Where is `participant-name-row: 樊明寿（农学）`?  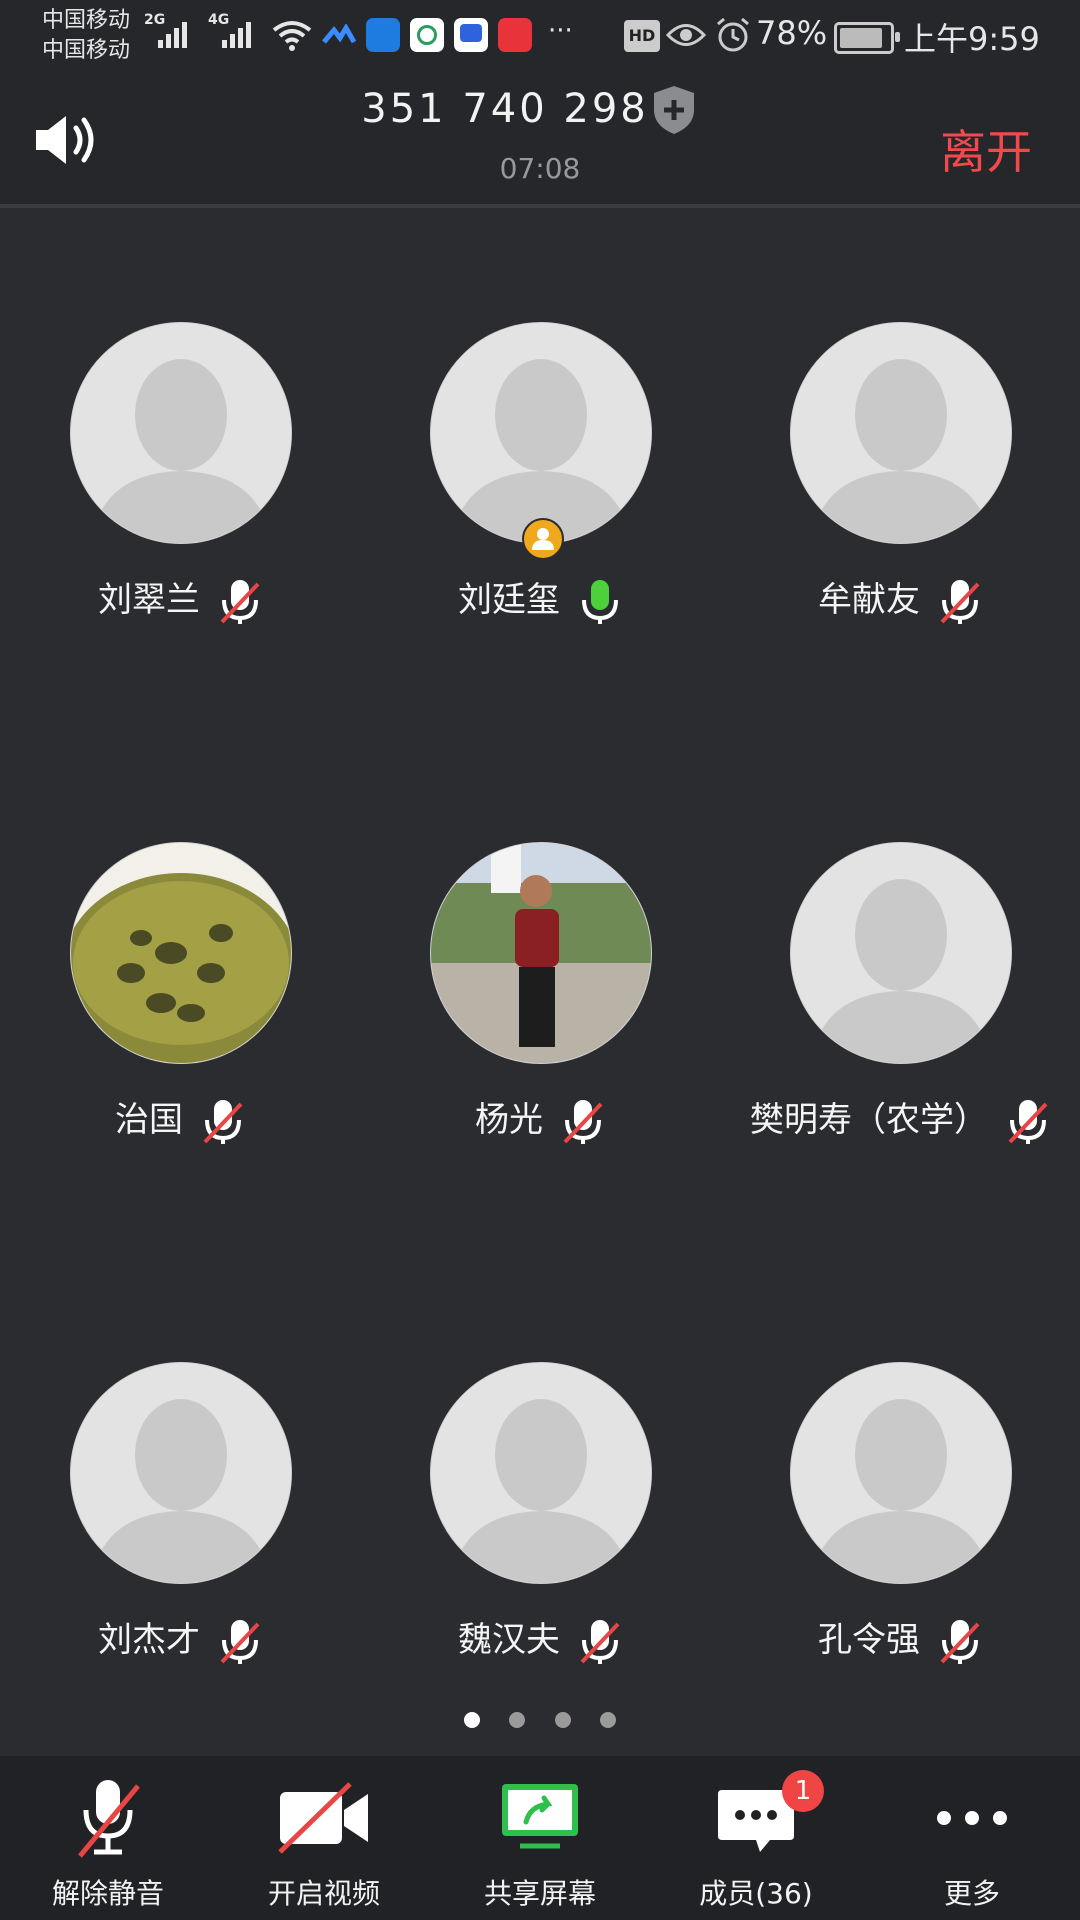 participant-name-row: 樊明寿（农学） is located at coordinates (900, 1119).